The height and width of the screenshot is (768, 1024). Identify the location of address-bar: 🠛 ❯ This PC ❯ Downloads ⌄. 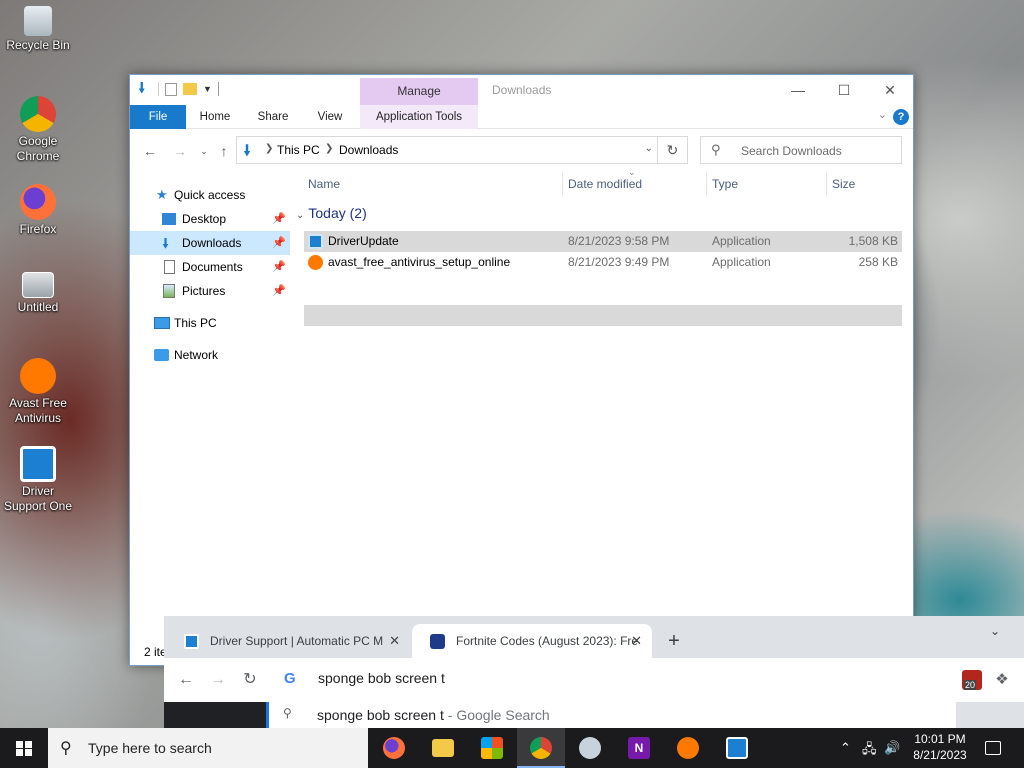
(447, 150).